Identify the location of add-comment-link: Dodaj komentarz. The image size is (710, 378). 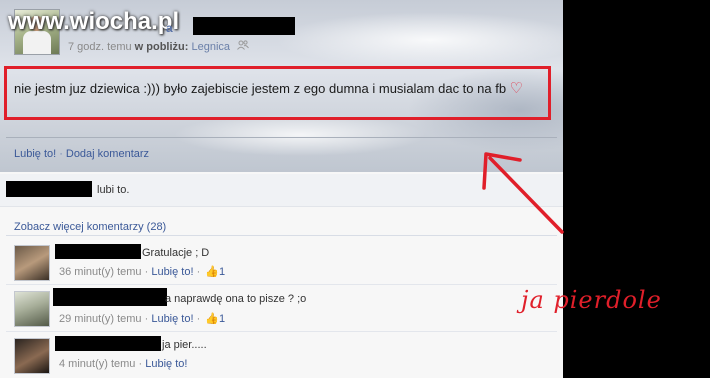
(107, 154).